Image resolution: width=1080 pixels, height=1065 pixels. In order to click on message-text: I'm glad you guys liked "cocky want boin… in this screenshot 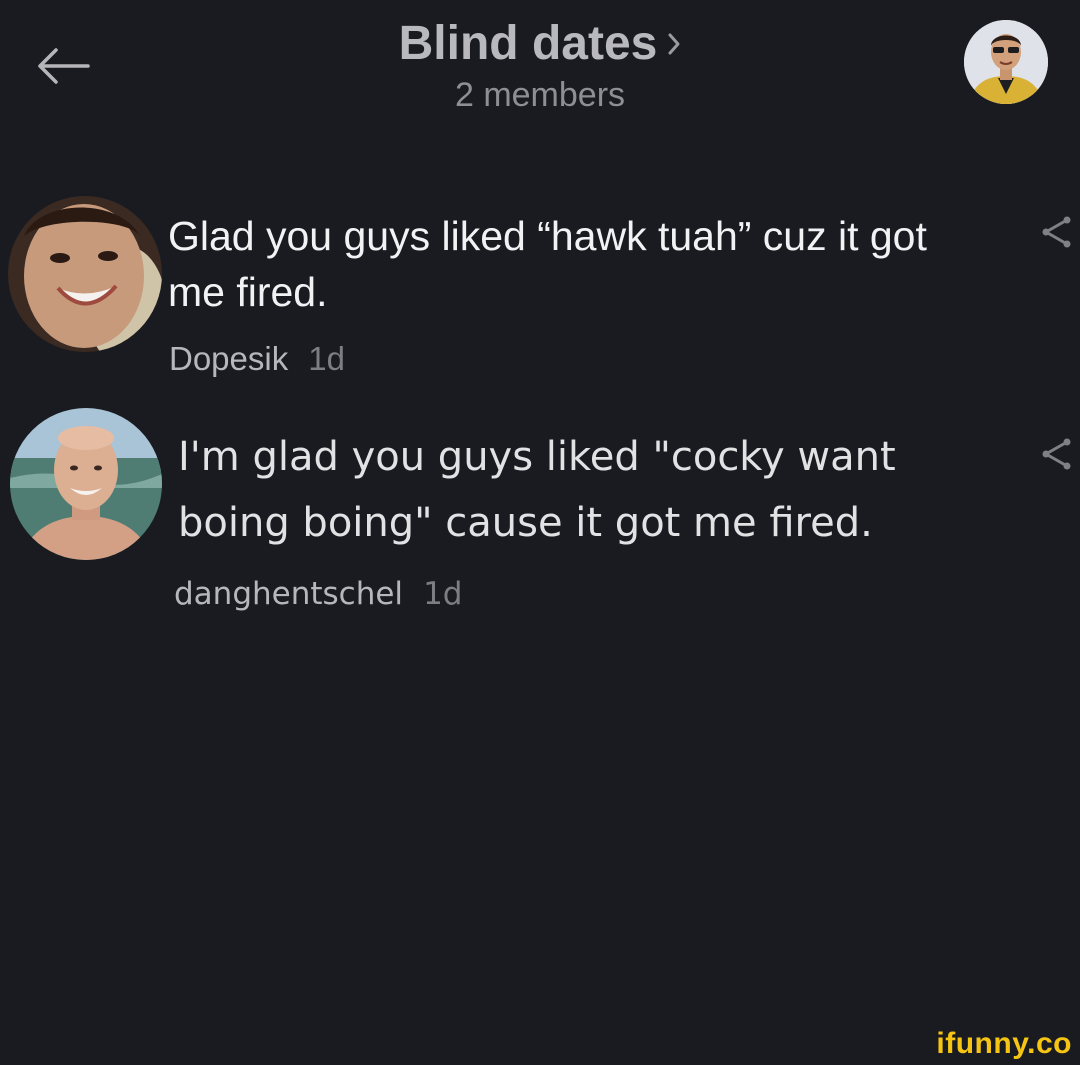, I will do `click(537, 490)`.